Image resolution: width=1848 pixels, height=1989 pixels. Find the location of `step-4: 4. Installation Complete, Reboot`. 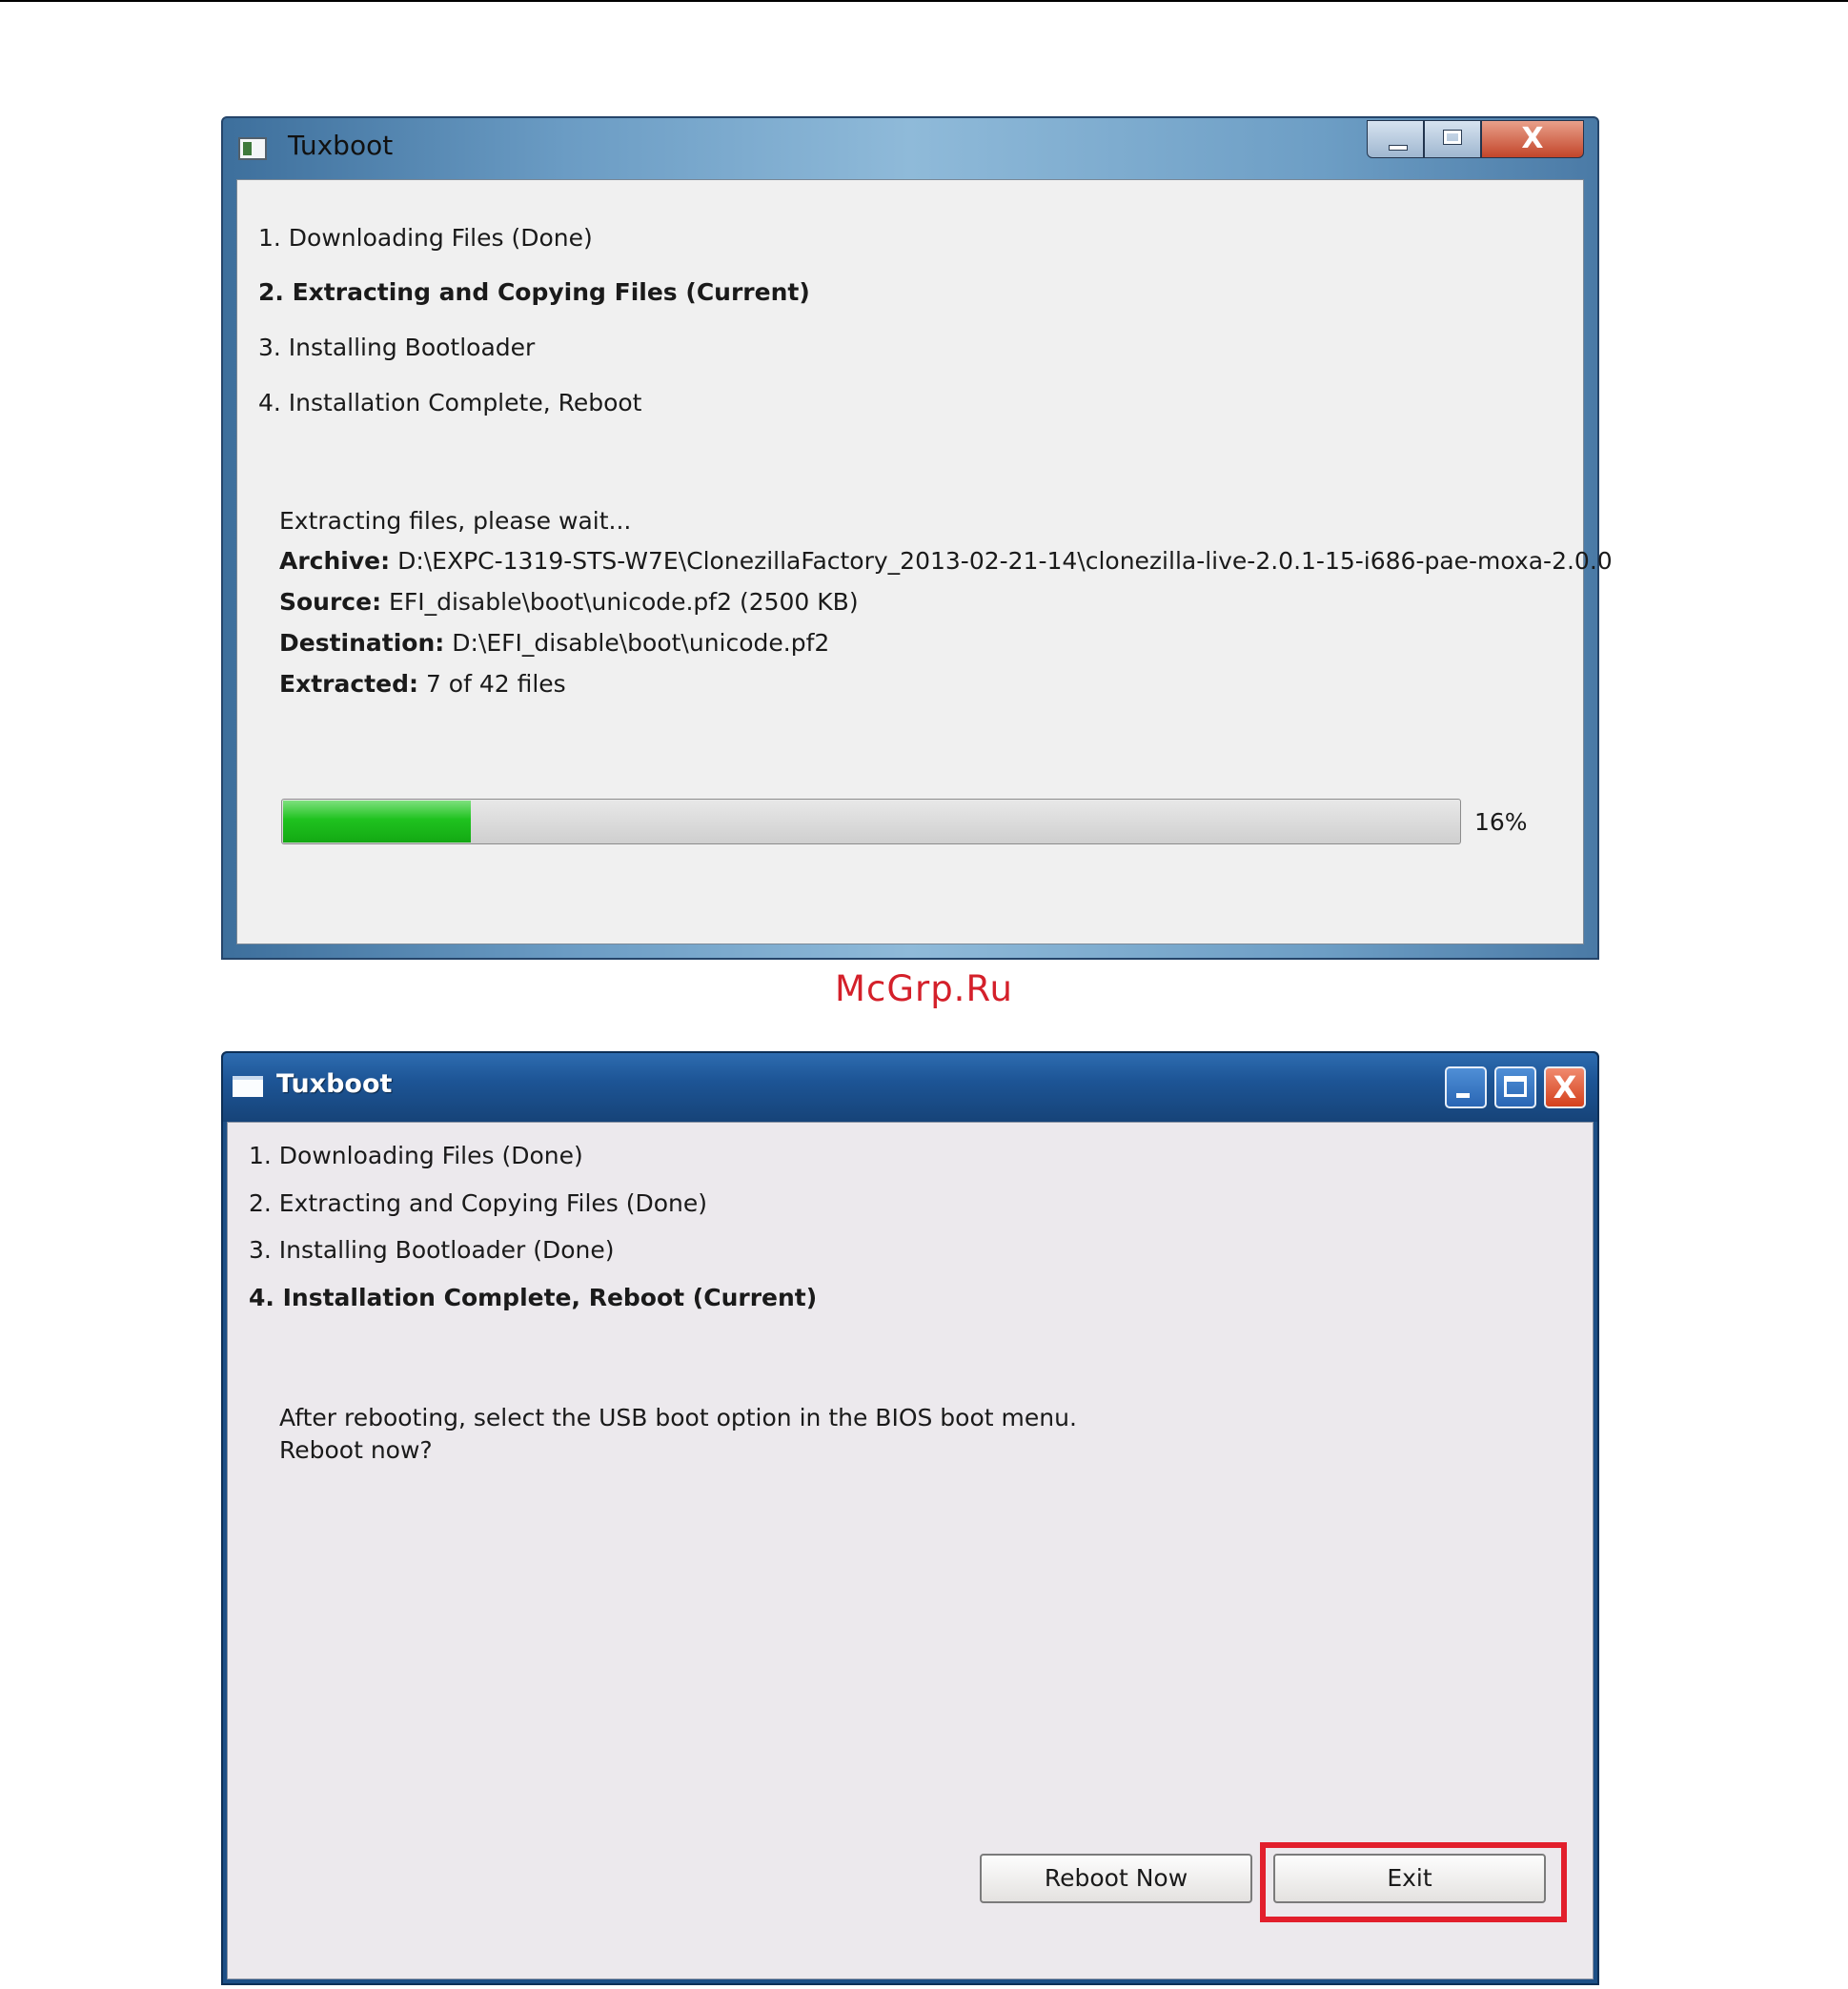

step-4: 4. Installation Complete, Reboot is located at coordinates (450, 403).